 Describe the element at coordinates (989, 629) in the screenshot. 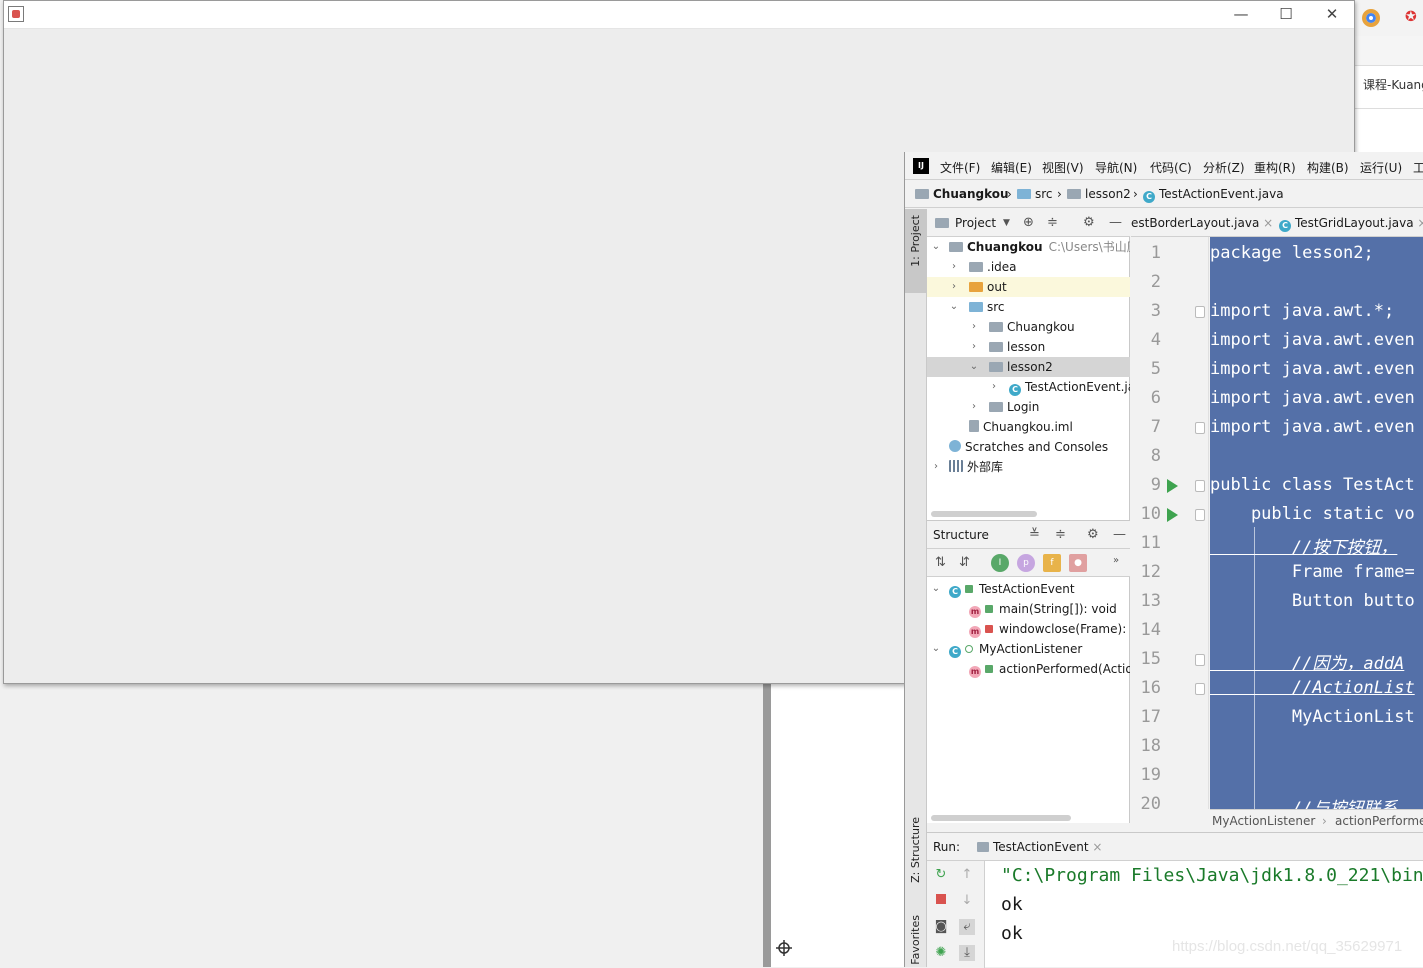

I see `private-icon` at that location.